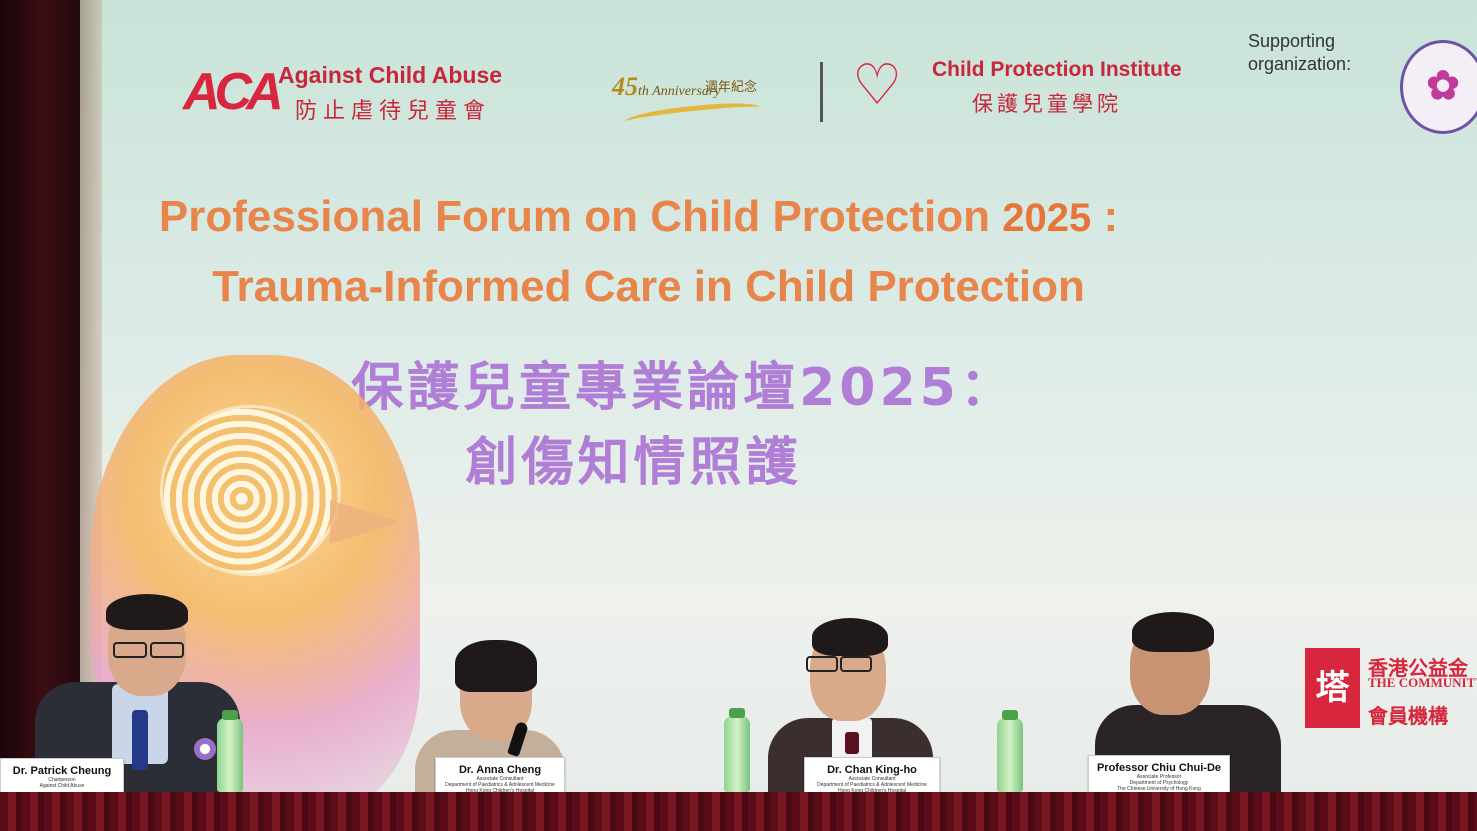 Image resolution: width=1477 pixels, height=831 pixels. Describe the element at coordinates (625, 86) in the screenshot. I see `anniversary-number: 45` at that location.